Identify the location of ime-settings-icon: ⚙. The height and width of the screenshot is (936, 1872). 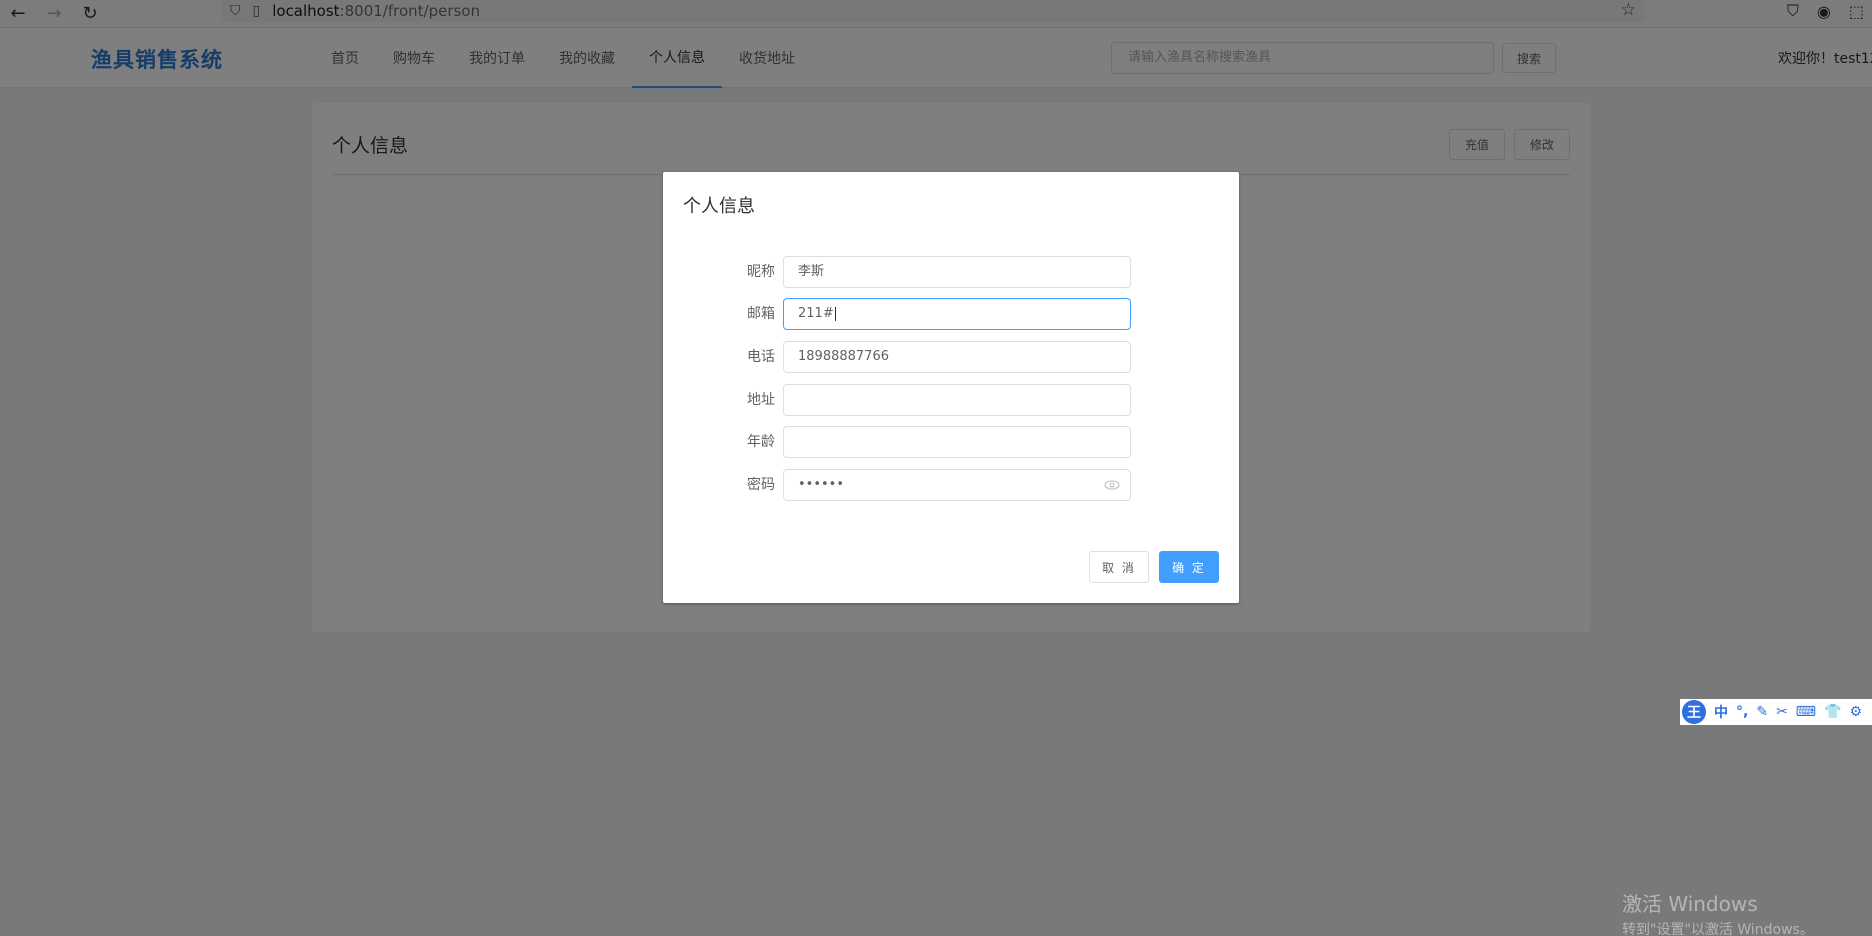
(1855, 712).